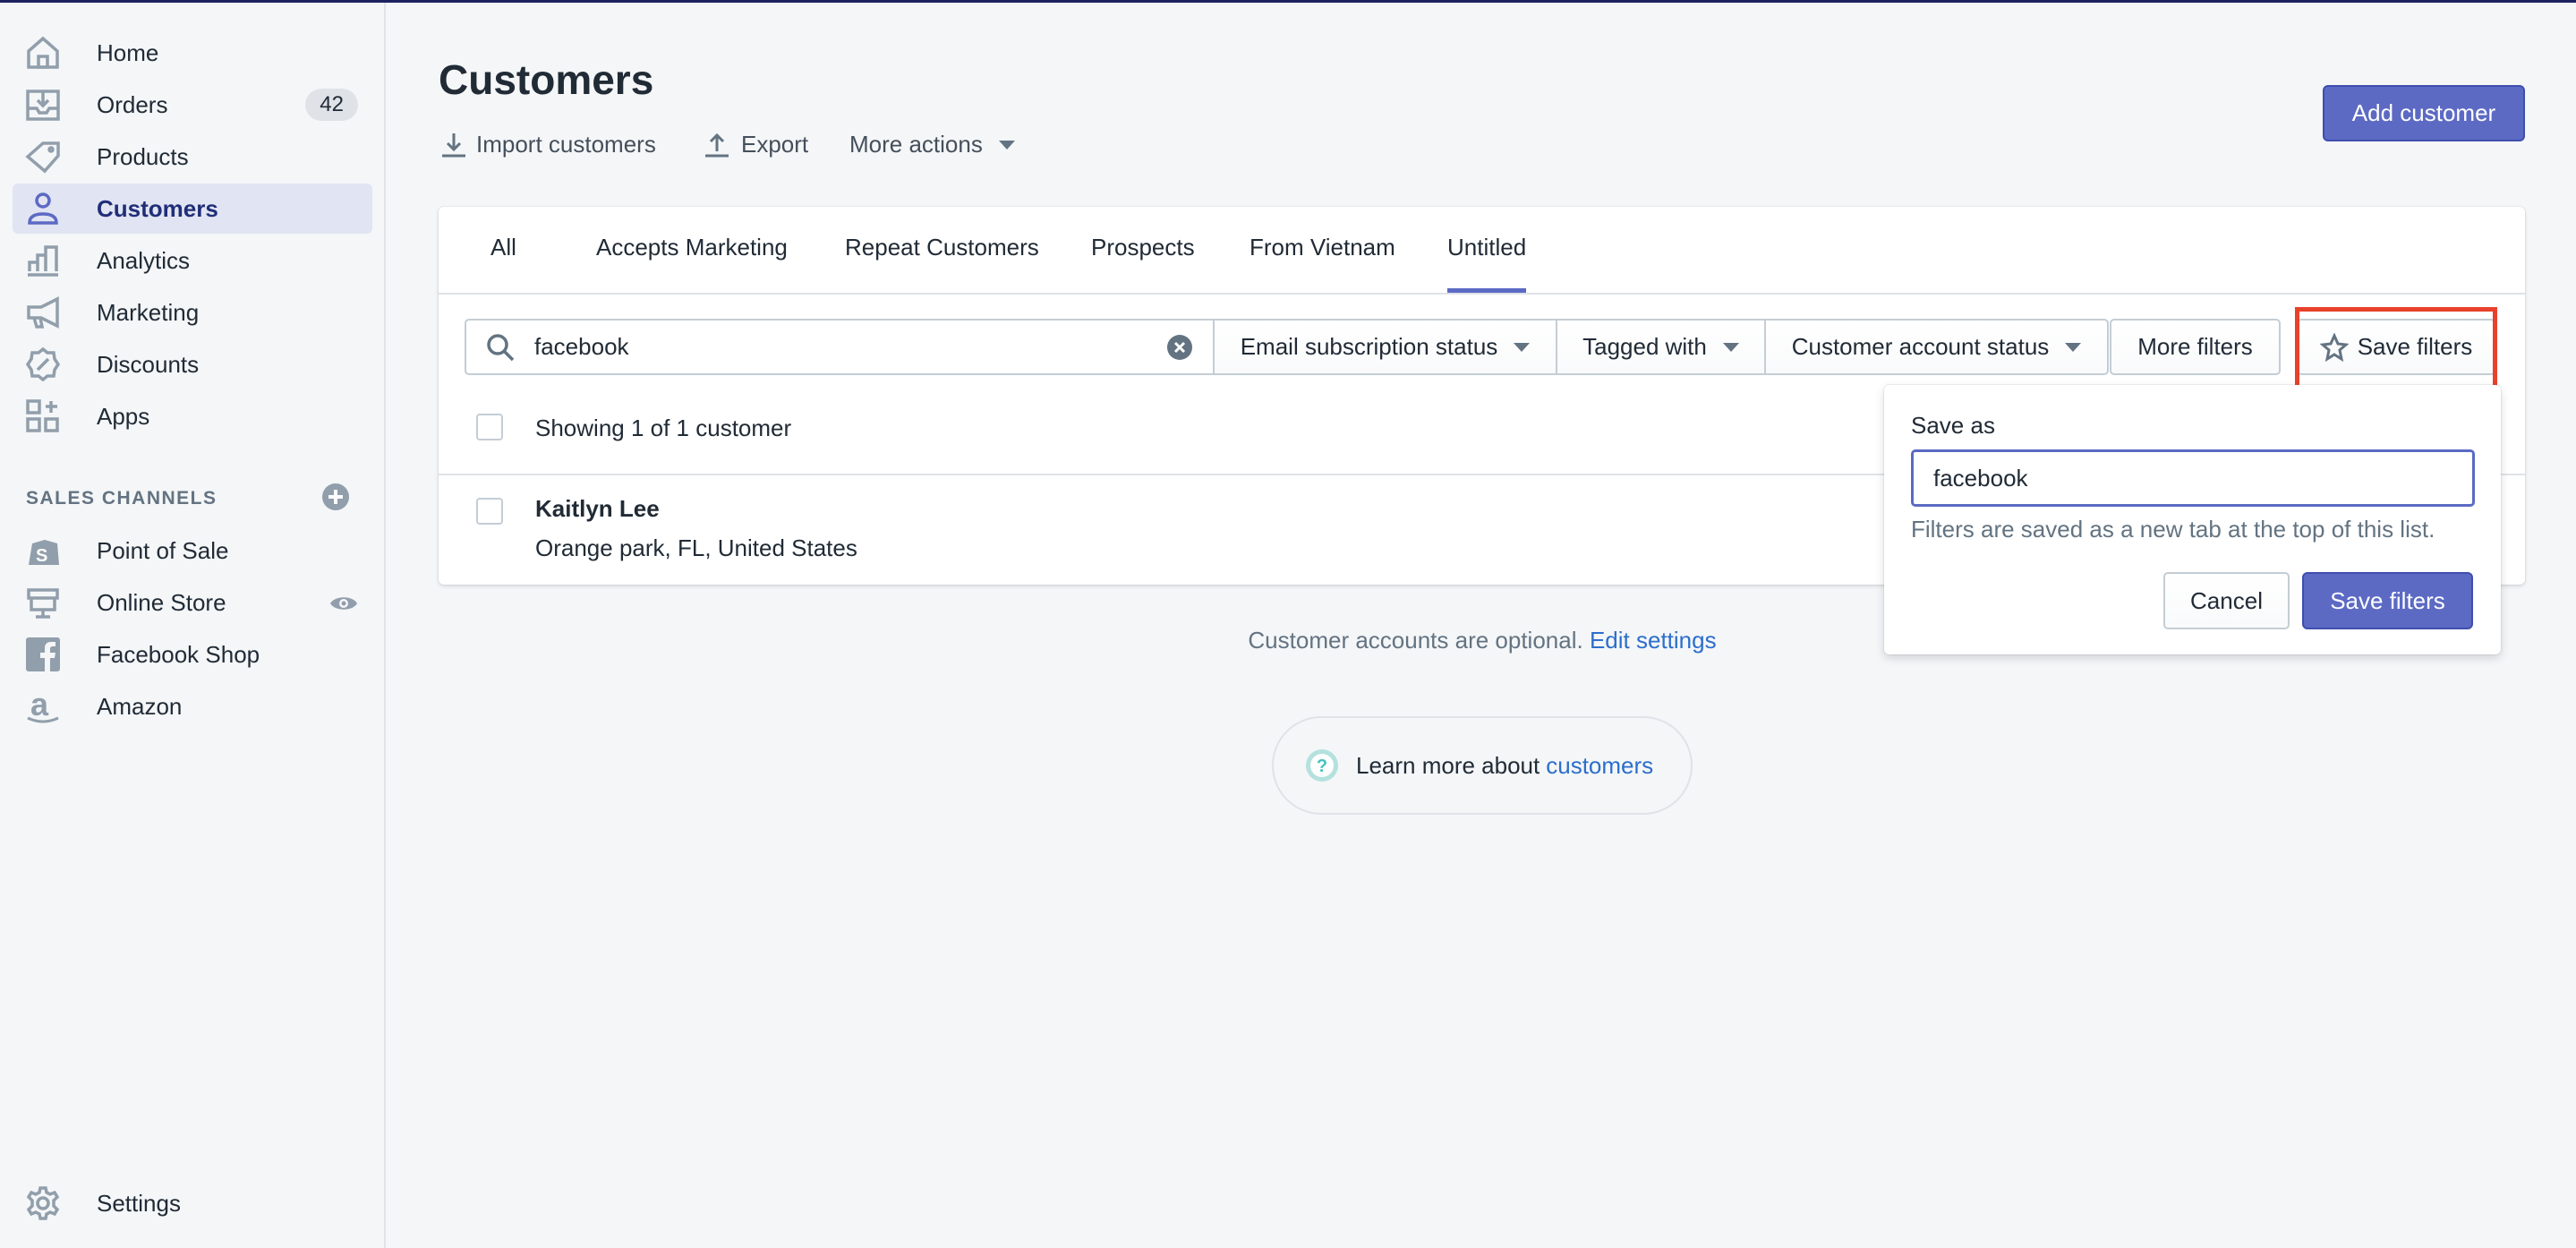  I want to click on tag-icon, so click(43, 157).